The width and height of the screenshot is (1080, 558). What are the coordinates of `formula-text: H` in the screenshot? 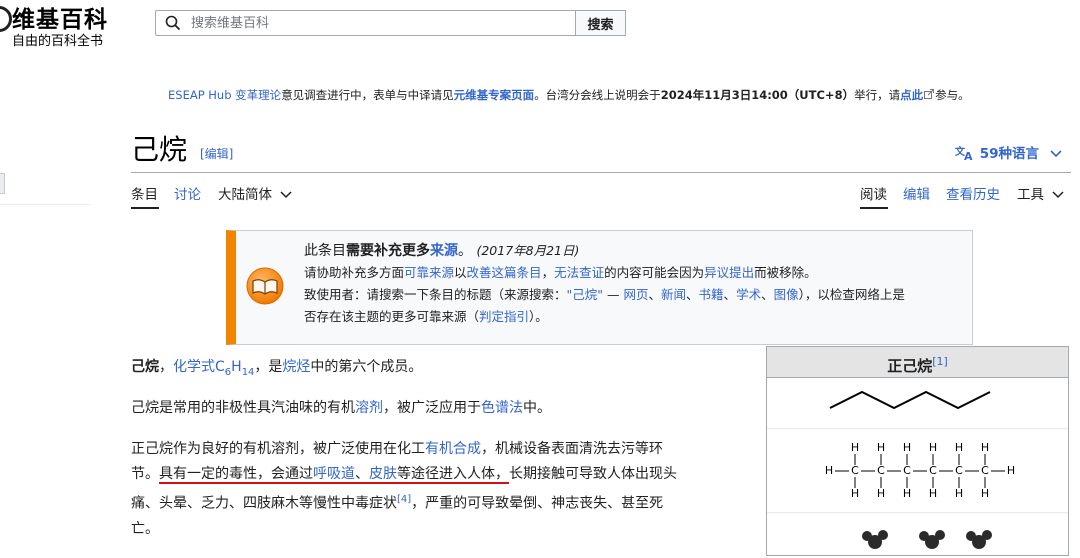 It's located at (236, 367).